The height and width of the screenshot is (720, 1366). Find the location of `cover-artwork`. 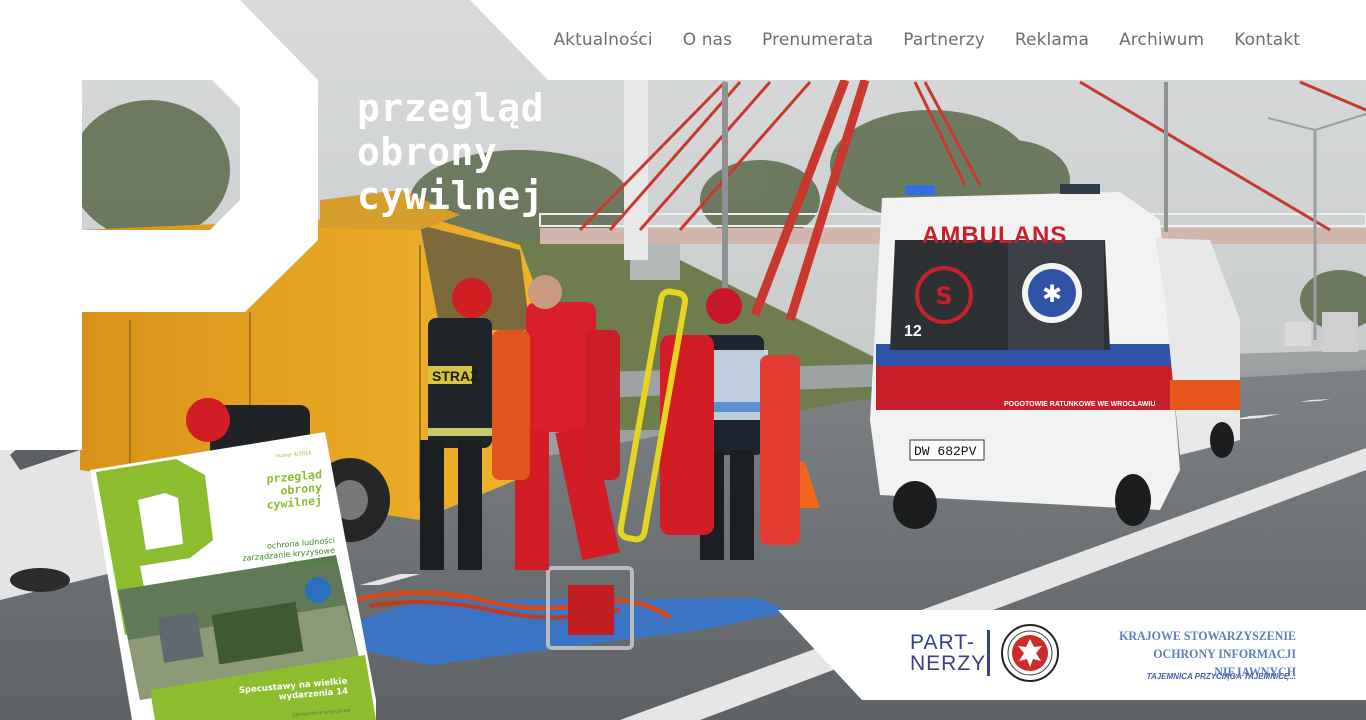

cover-artwork is located at coordinates (233, 576).